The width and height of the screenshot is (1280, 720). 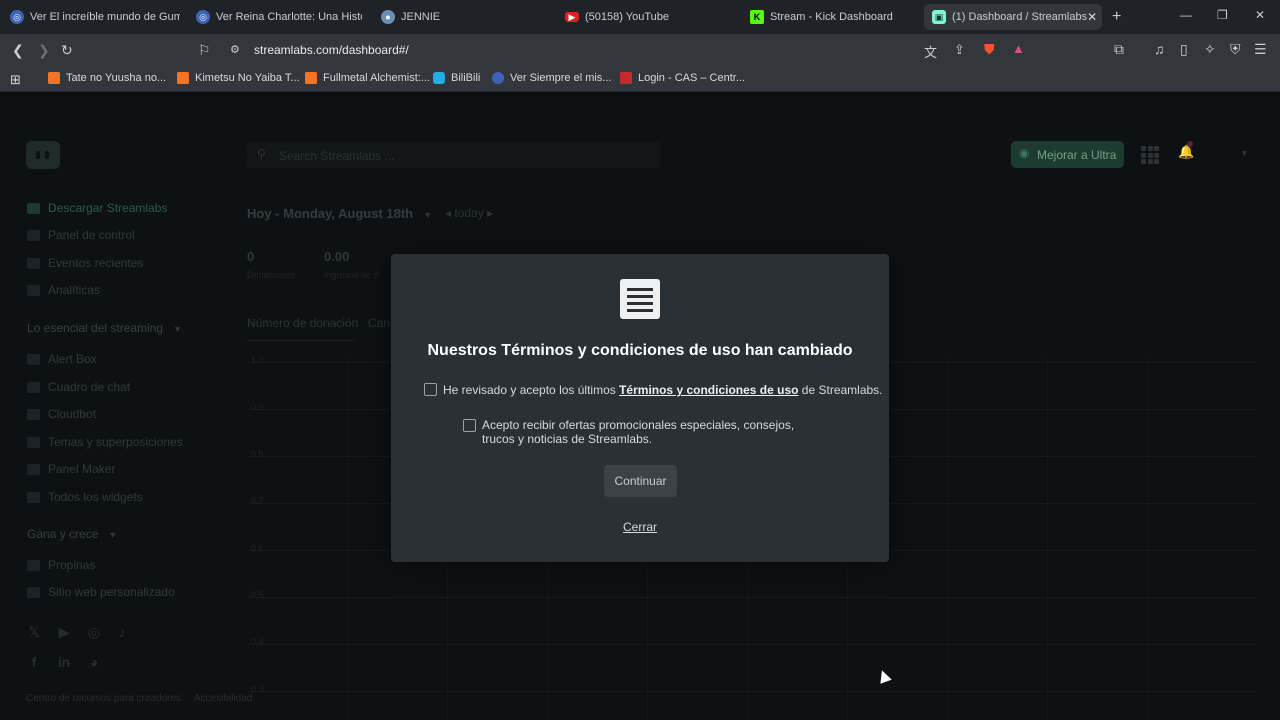 What do you see at coordinates (469, 425) in the screenshot?
I see `promo-offers-checkbox` at bounding box center [469, 425].